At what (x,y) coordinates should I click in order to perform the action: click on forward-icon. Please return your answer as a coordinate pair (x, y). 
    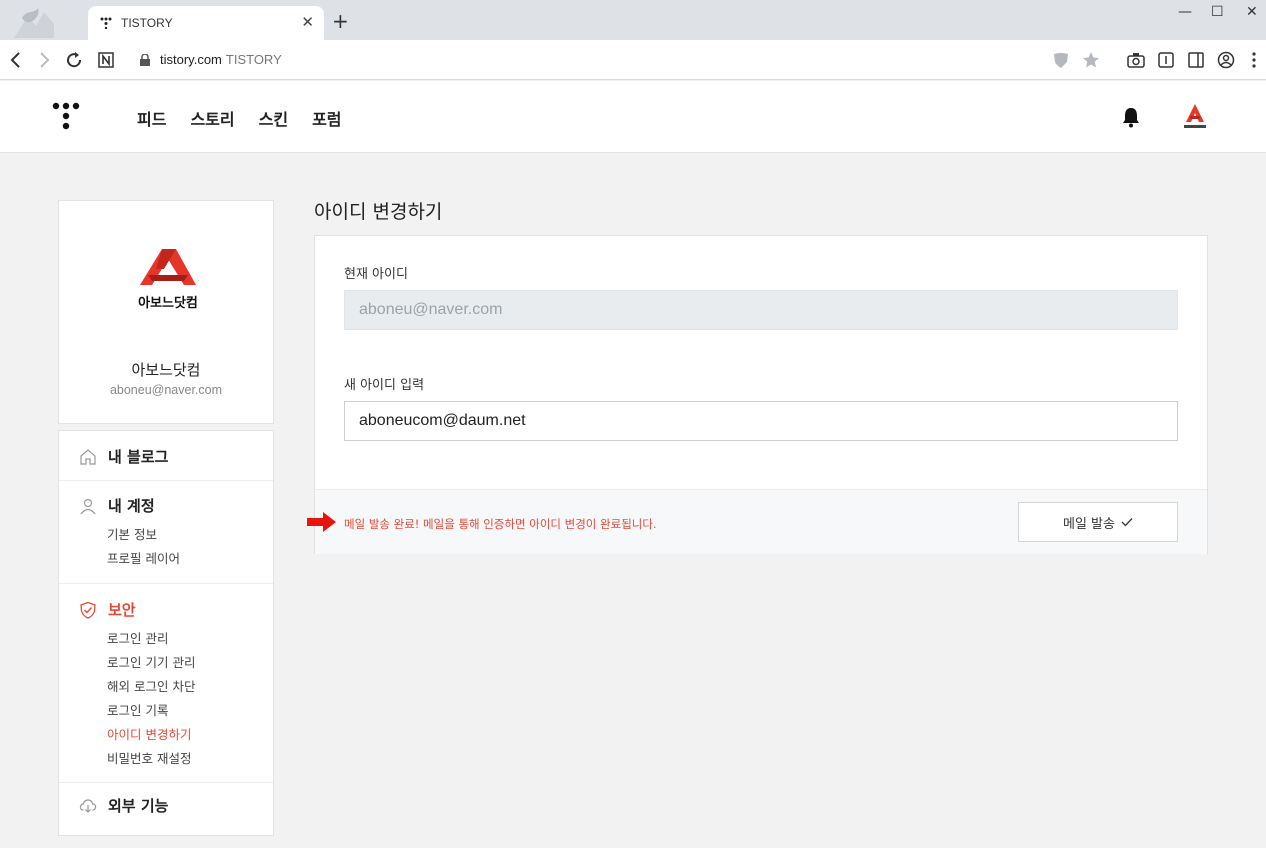
    Looking at the image, I should click on (44, 60).